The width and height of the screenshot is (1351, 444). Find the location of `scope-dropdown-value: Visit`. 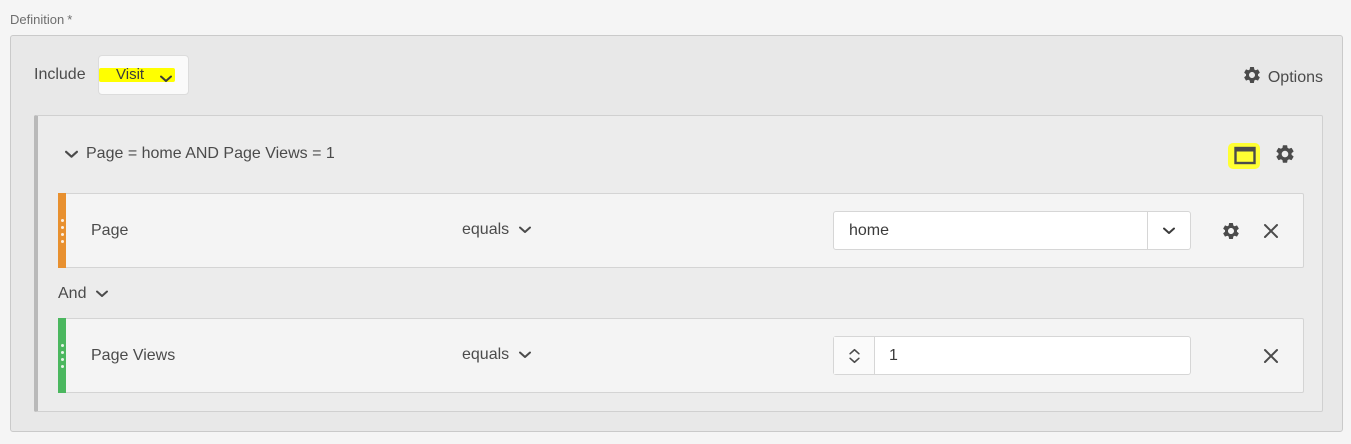

scope-dropdown-value: Visit is located at coordinates (130, 74).